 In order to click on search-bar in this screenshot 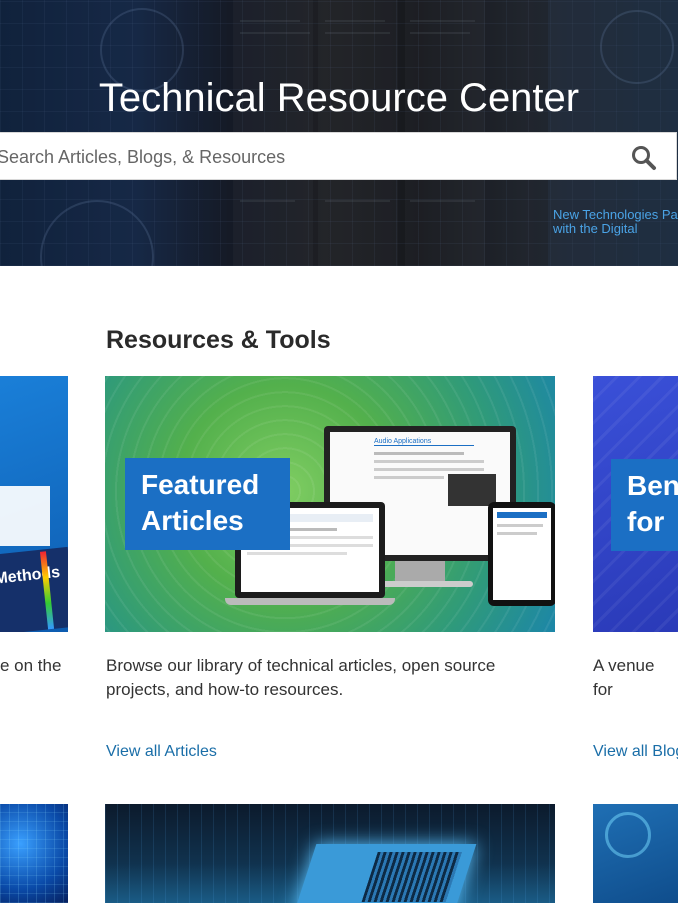, I will do `click(338, 156)`.